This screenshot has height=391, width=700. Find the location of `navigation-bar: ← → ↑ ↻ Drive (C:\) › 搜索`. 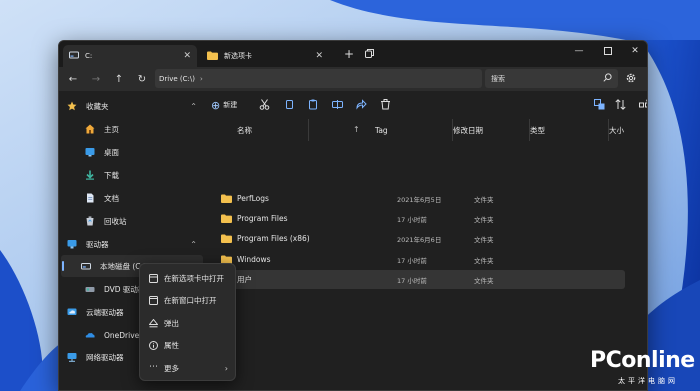

navigation-bar: ← → ↑ ↻ Drive (C:\) › 搜索 is located at coordinates (353, 79).